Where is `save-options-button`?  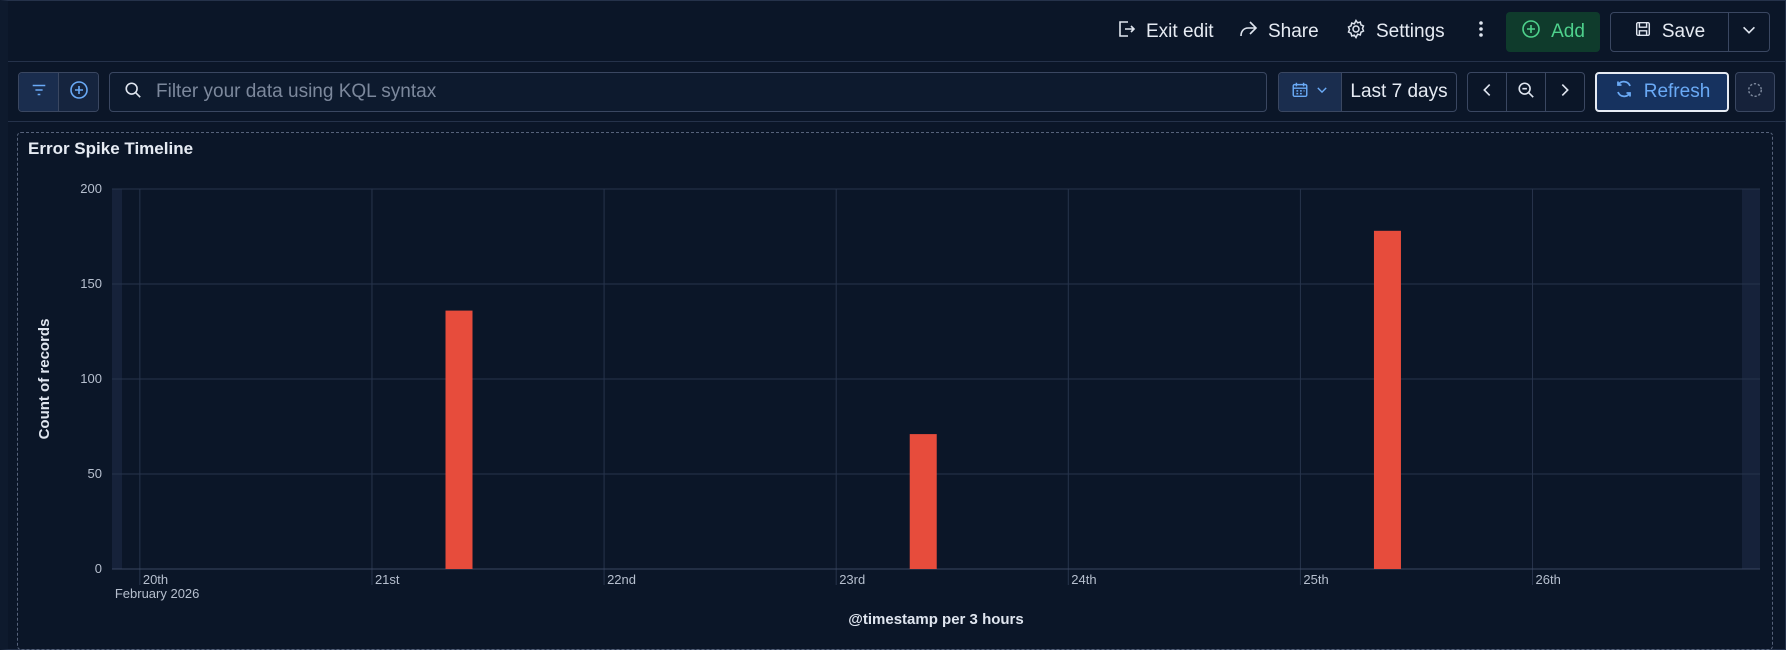
save-options-button is located at coordinates (1749, 32).